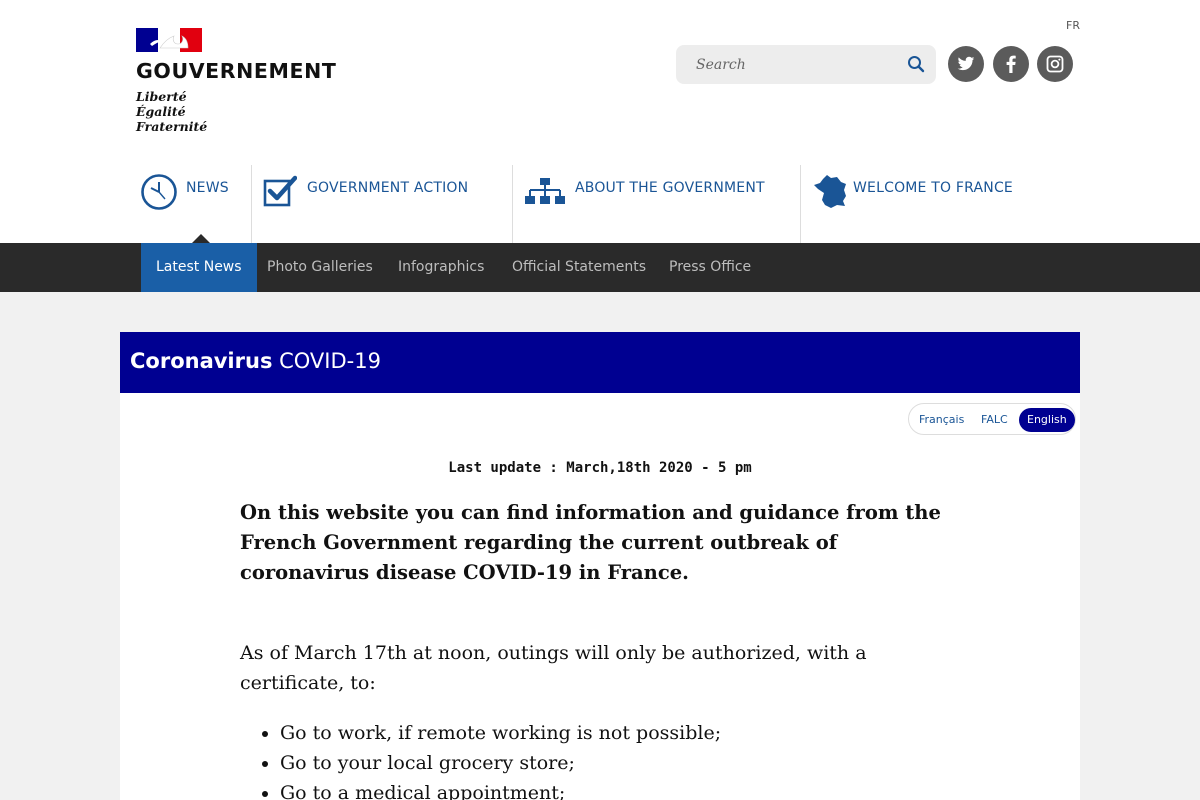 The width and height of the screenshot is (1200, 800). I want to click on nav-news: NEWS, so click(195, 204).